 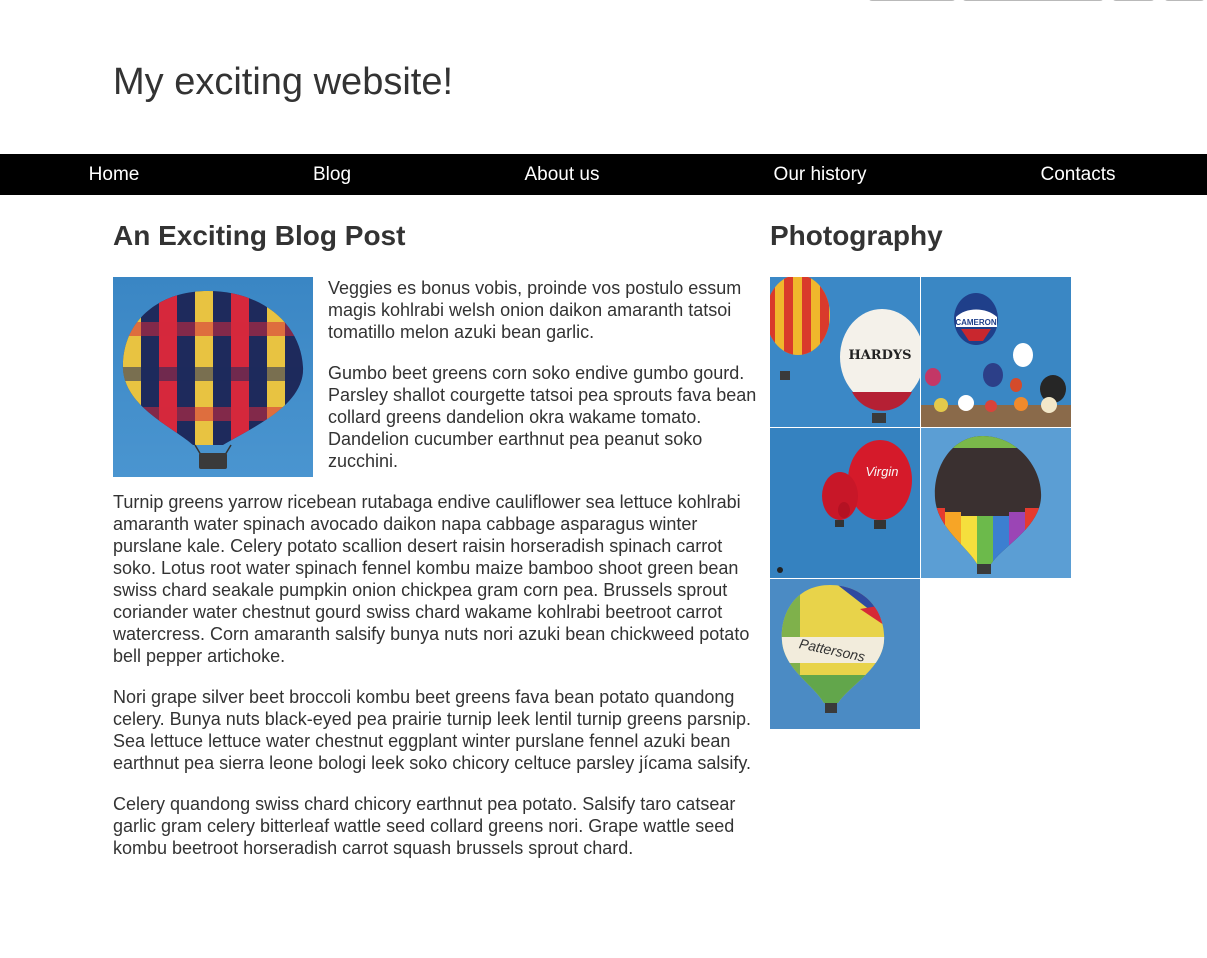 What do you see at coordinates (562, 174) in the screenshot?
I see `nav-link-about-us: About us` at bounding box center [562, 174].